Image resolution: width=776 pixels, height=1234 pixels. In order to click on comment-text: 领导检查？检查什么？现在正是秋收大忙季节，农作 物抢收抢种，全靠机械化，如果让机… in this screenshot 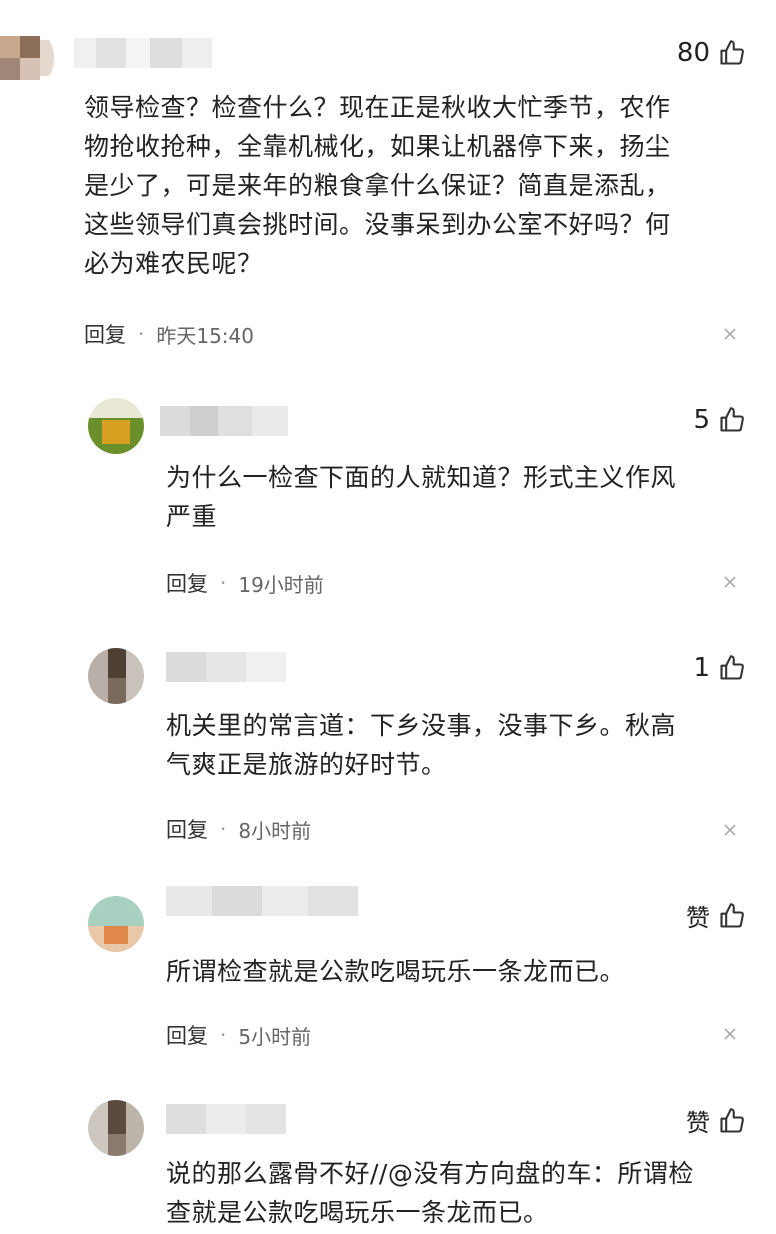, I will do `click(377, 185)`.